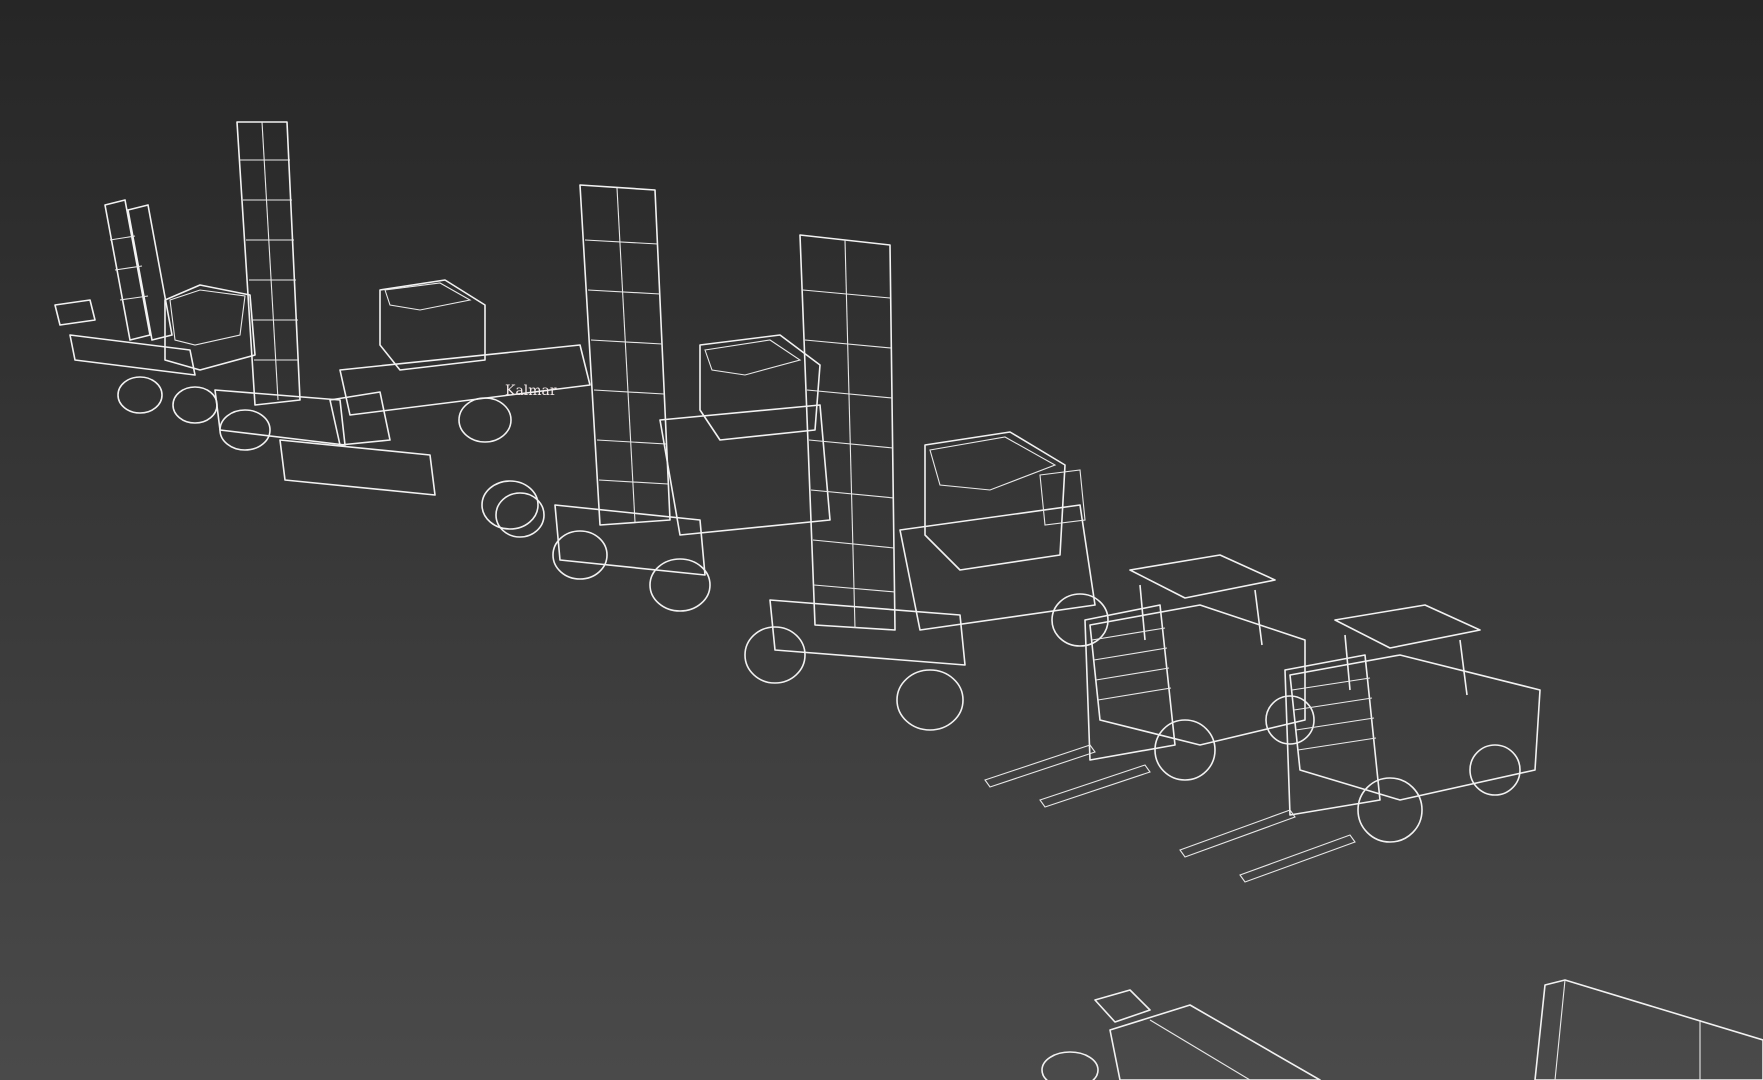  I want to click on brand-label: Kalmar, so click(531, 391).